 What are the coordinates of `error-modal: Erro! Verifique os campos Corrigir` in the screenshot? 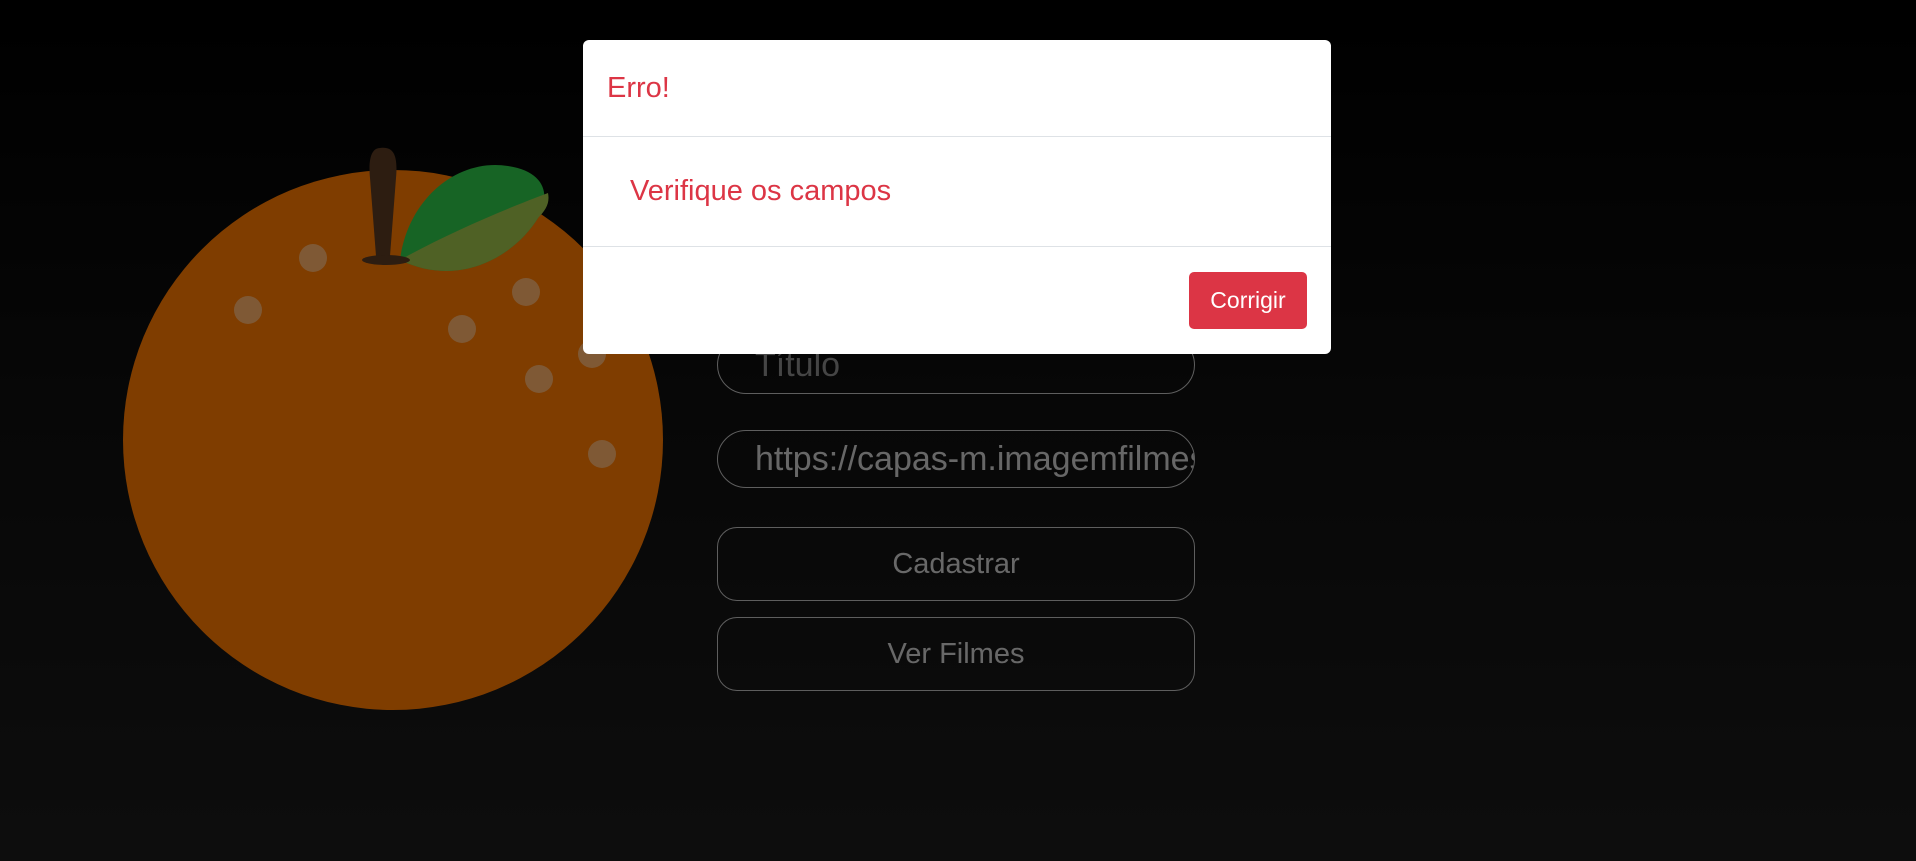 It's located at (957, 197).